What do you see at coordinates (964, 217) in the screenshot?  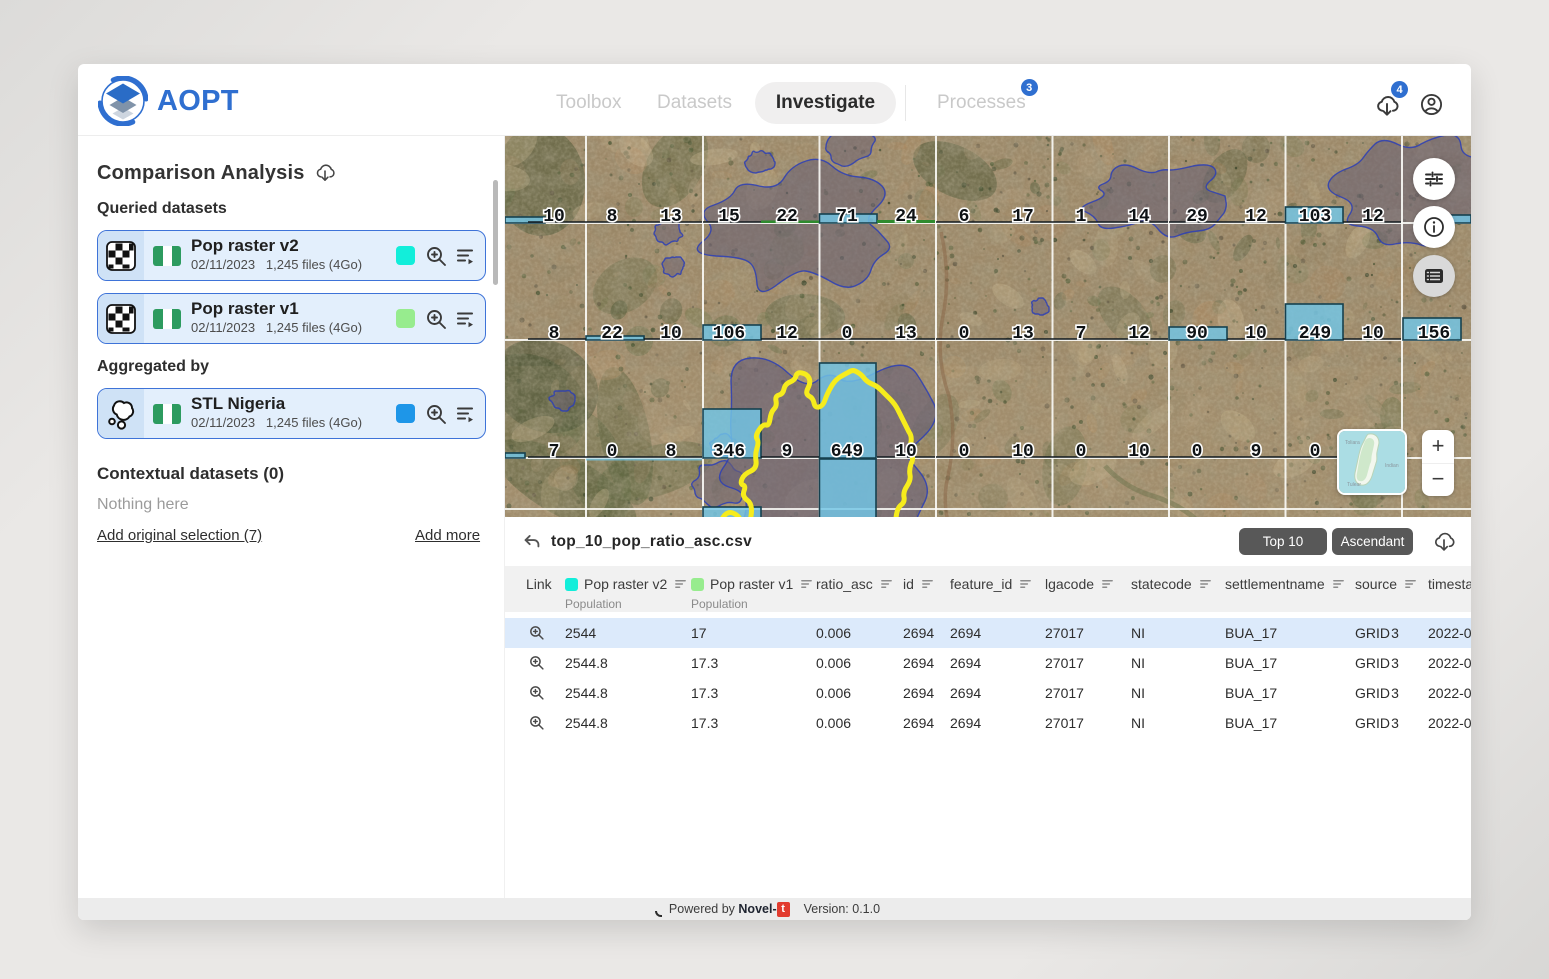 I see `svg-text: 6` at bounding box center [964, 217].